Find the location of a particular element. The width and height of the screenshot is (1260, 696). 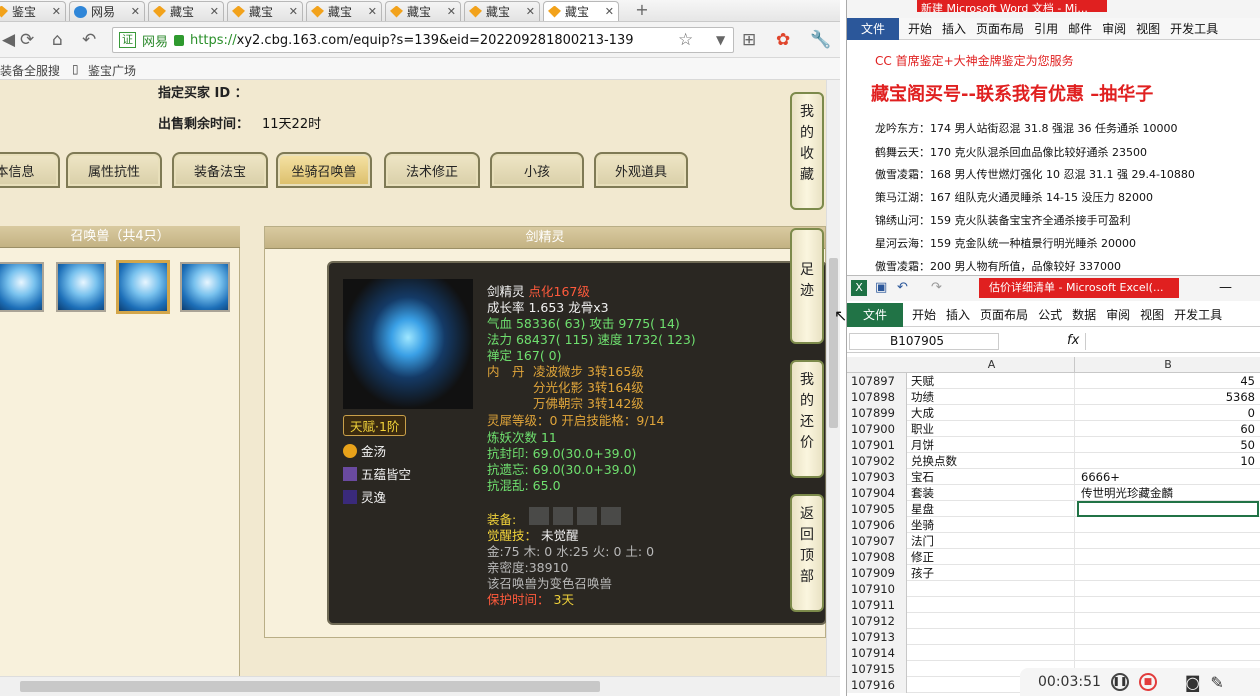

cell-a: 星盘 is located at coordinates (992, 509).